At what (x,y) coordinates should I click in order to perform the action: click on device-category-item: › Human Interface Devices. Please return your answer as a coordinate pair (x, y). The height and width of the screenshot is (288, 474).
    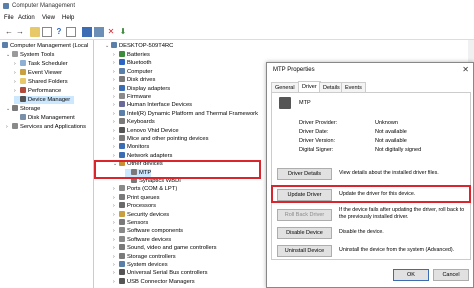
    Looking at the image, I should click on (152, 105).